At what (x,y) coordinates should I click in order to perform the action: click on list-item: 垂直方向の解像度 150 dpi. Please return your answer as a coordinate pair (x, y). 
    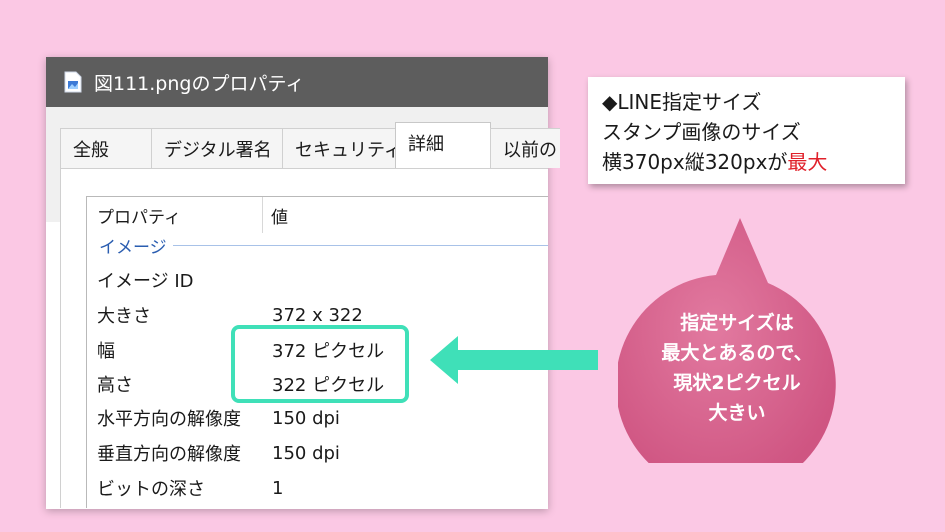
    Looking at the image, I should click on (218, 453).